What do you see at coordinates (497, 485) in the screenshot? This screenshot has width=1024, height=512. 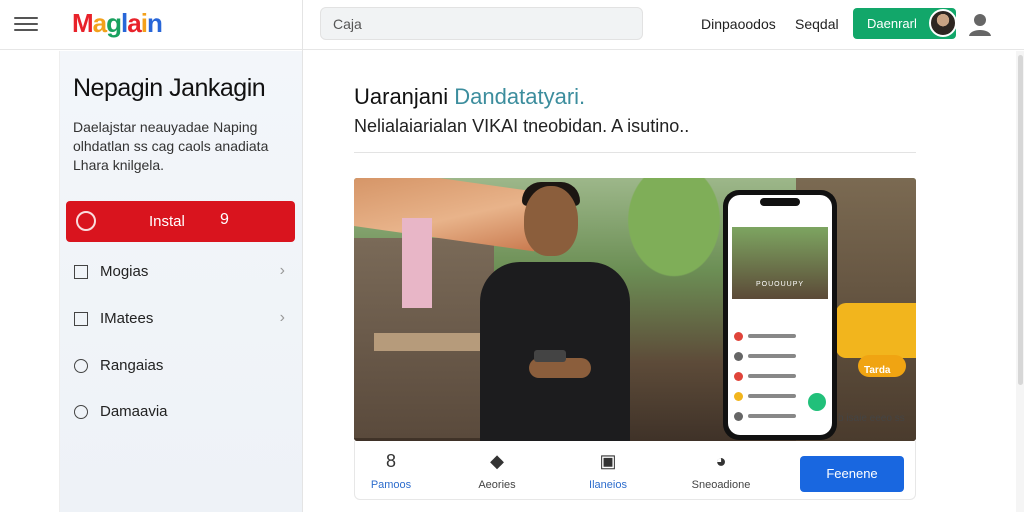 I see `action-label: Aeories` at bounding box center [497, 485].